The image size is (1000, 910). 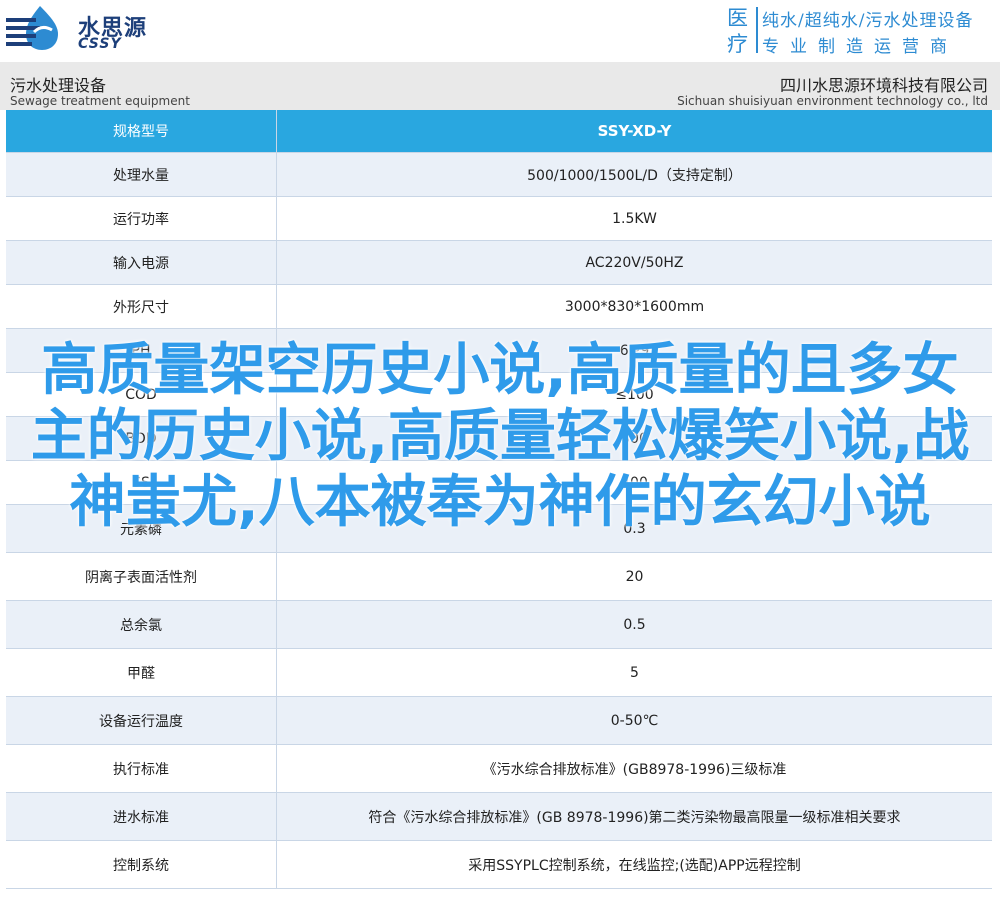 What do you see at coordinates (141, 174) in the screenshot?
I see `spec-label-cell: 处理水量` at bounding box center [141, 174].